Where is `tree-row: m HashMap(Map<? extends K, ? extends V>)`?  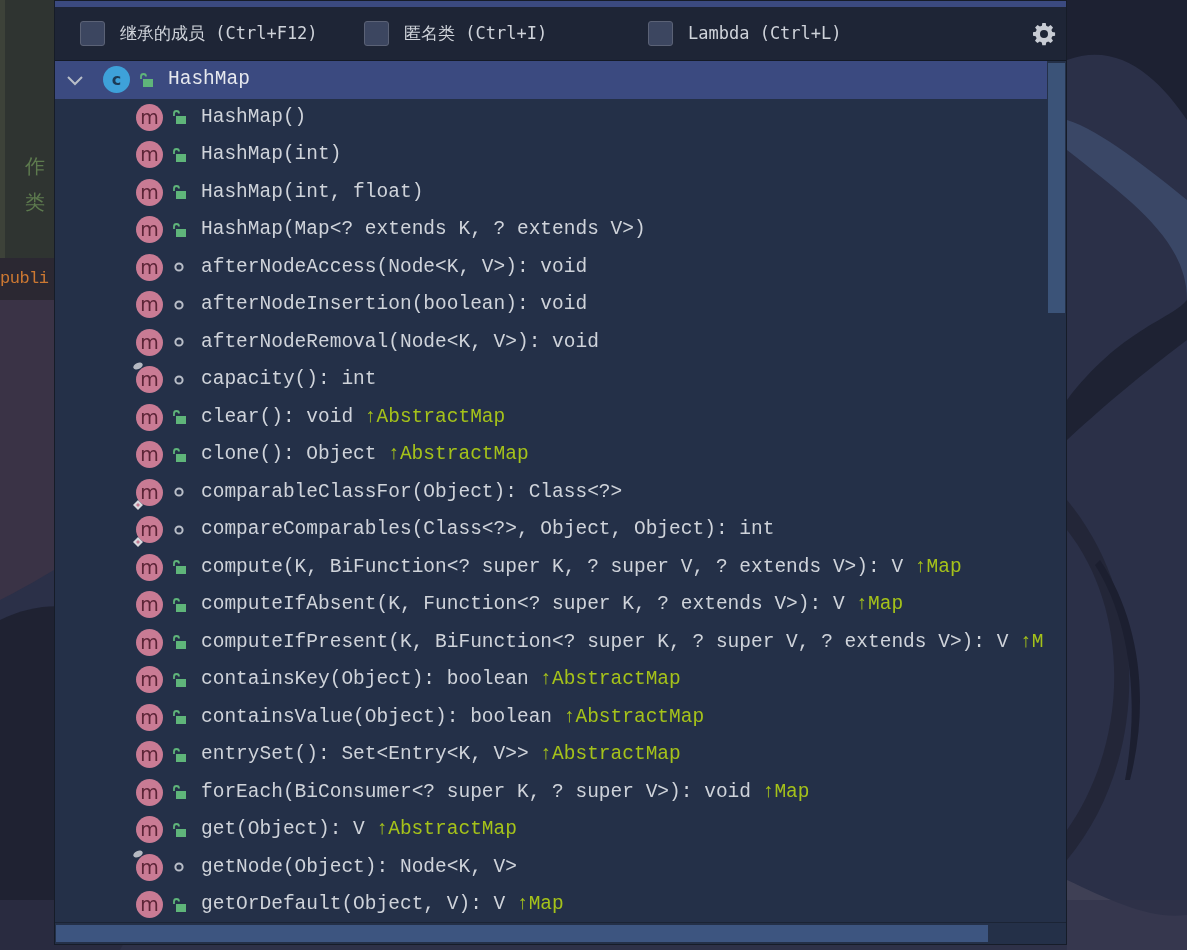
tree-row: m HashMap(Map<? extends K, ? extends V>) is located at coordinates (551, 230).